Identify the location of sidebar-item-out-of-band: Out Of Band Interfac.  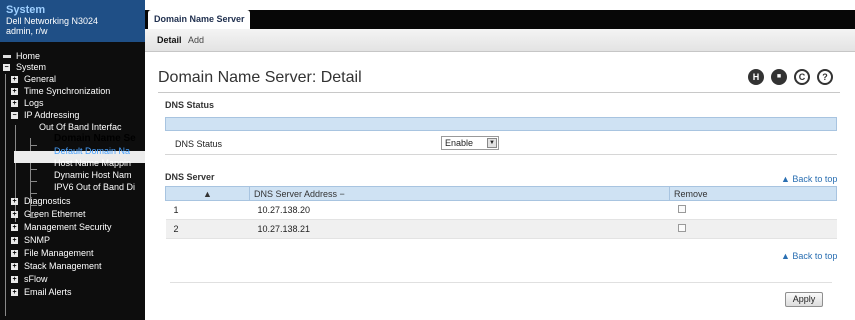
(80, 127).